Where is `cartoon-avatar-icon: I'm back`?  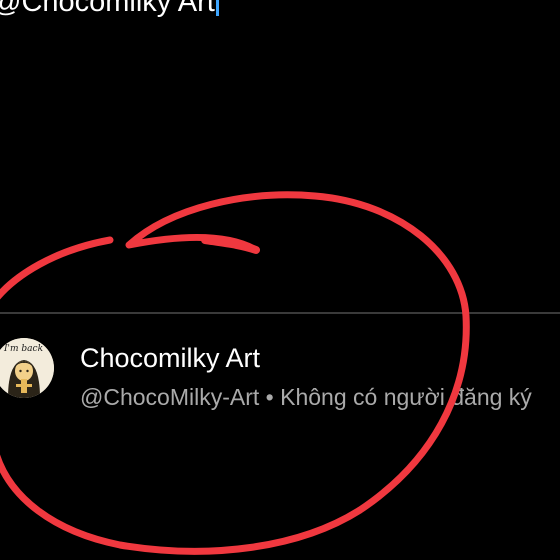 cartoon-avatar-icon: I'm back is located at coordinates (27, 368).